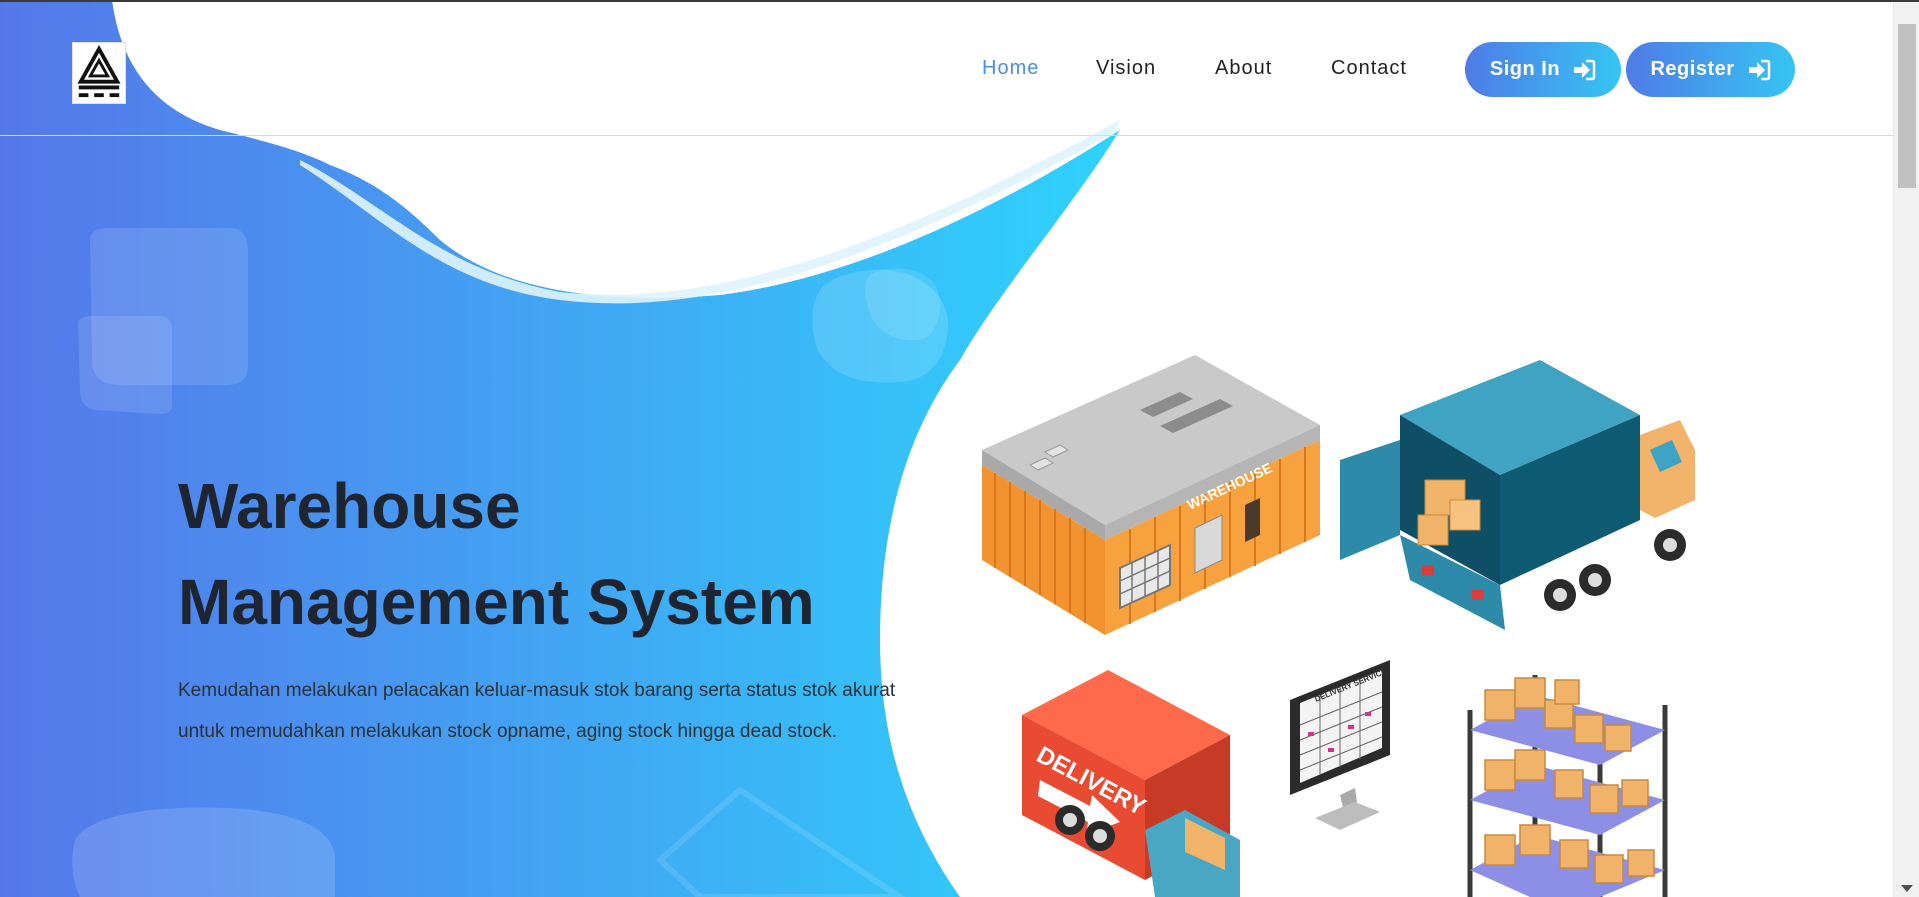  Describe the element at coordinates (1131, 783) in the screenshot. I see `delivery-truck-icon: DELIVERY` at that location.